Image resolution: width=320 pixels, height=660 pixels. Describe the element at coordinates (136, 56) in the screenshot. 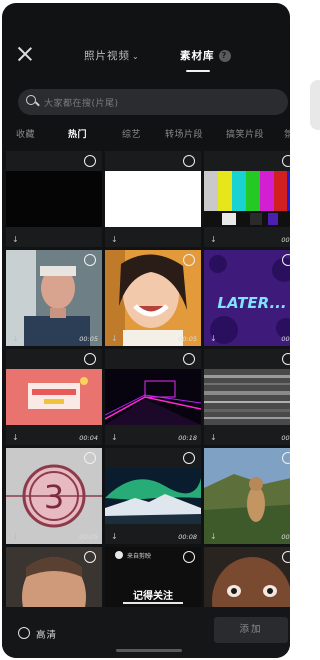

I see `chevron-down-icon: ⌄` at that location.